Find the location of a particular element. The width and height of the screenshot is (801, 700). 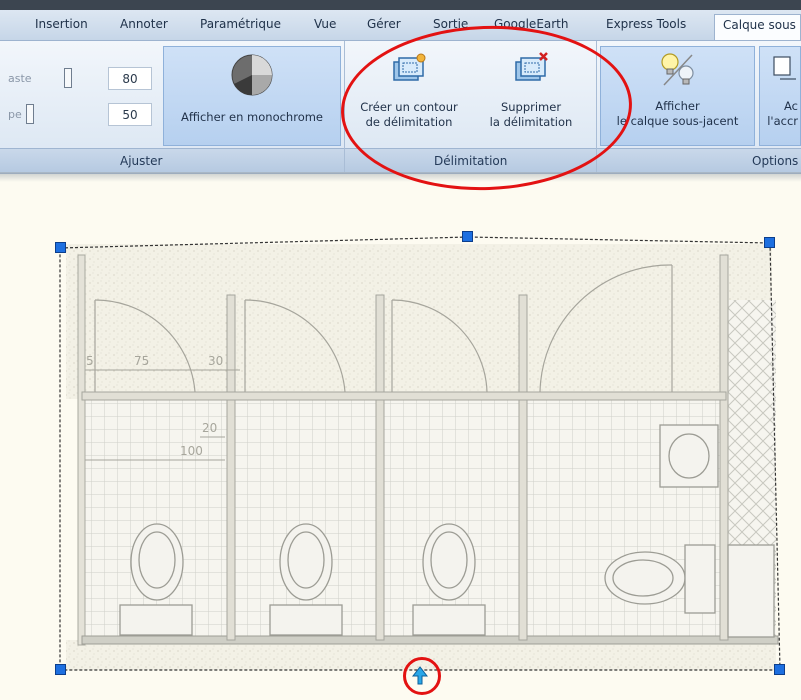

dim-20: 20 is located at coordinates (209, 428).